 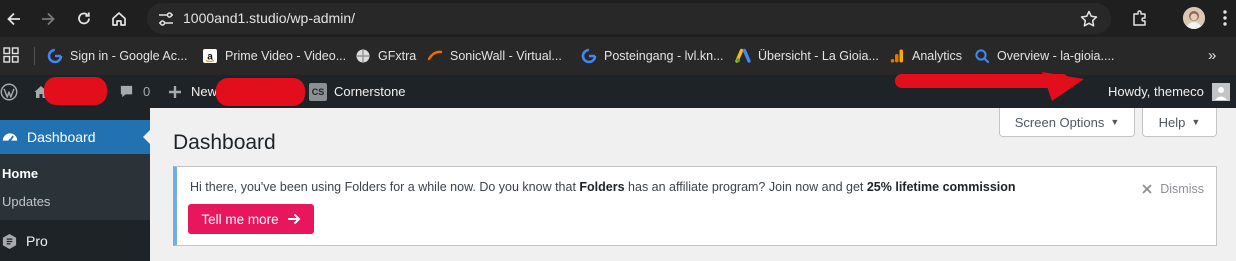 I want to click on avatar-placeholder-icon, so click(x=1220, y=93).